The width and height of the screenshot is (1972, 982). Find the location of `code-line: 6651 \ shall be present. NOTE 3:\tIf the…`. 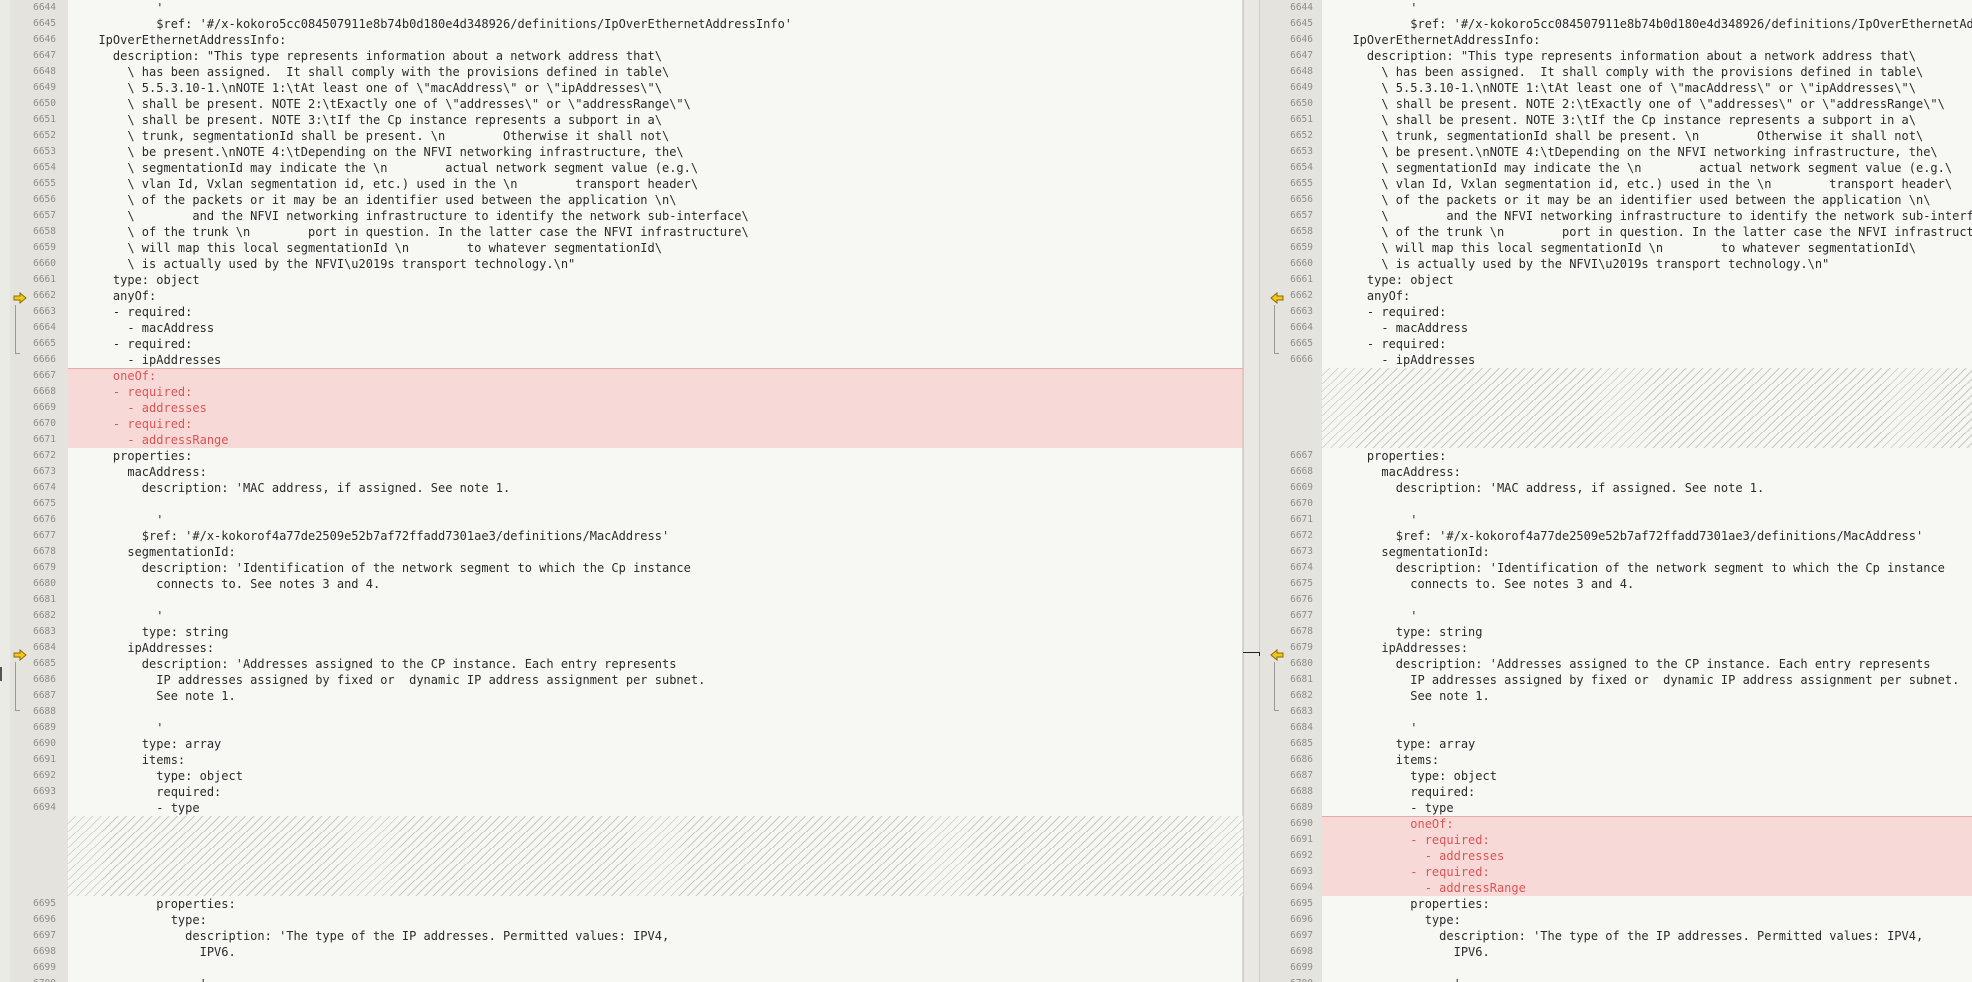

code-line: 6651 \ shall be present. NOTE 3:\tIf the… is located at coordinates (621, 120).